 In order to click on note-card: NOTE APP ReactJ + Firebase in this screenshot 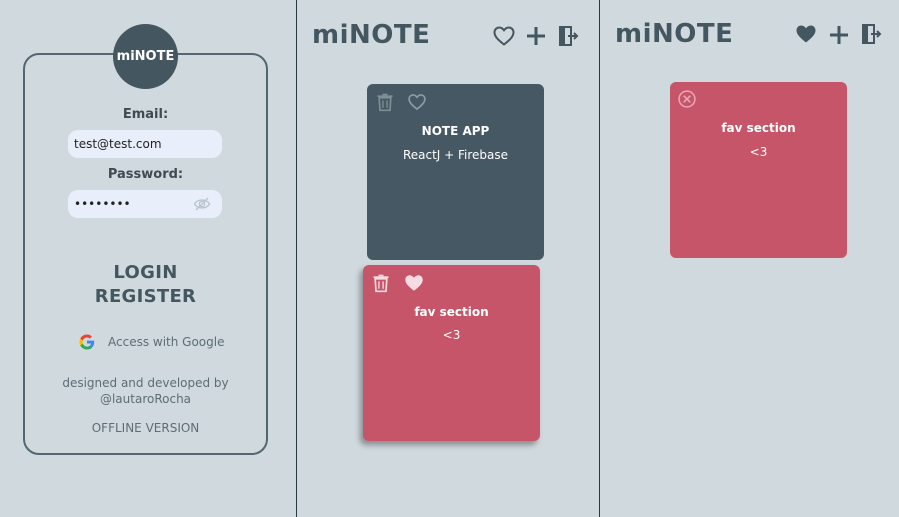, I will do `click(455, 172)`.